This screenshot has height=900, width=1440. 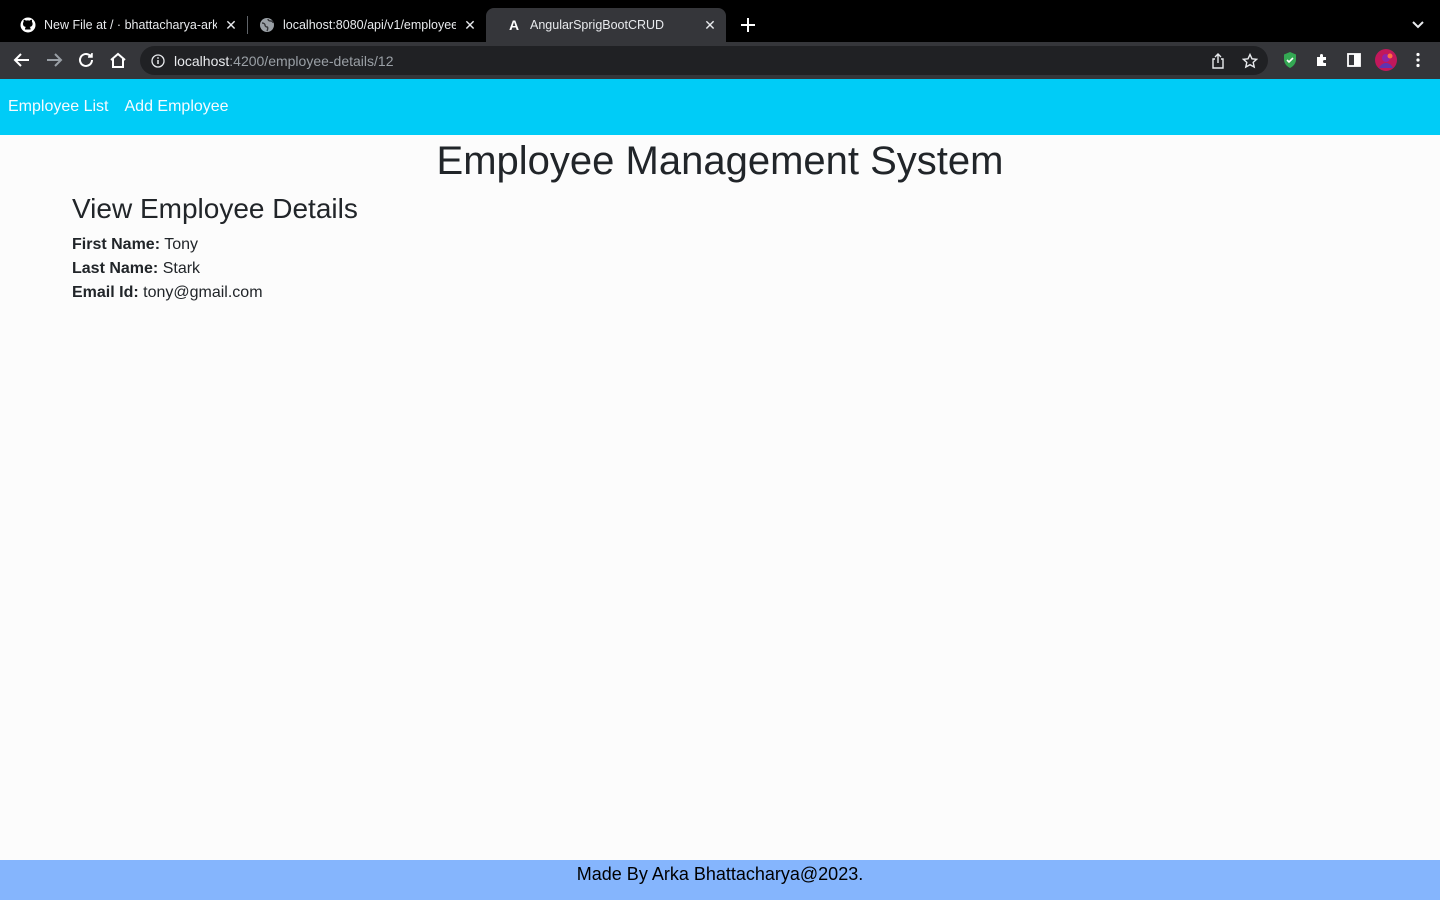 What do you see at coordinates (115, 268) in the screenshot?
I see `detail-label: Last Name:` at bounding box center [115, 268].